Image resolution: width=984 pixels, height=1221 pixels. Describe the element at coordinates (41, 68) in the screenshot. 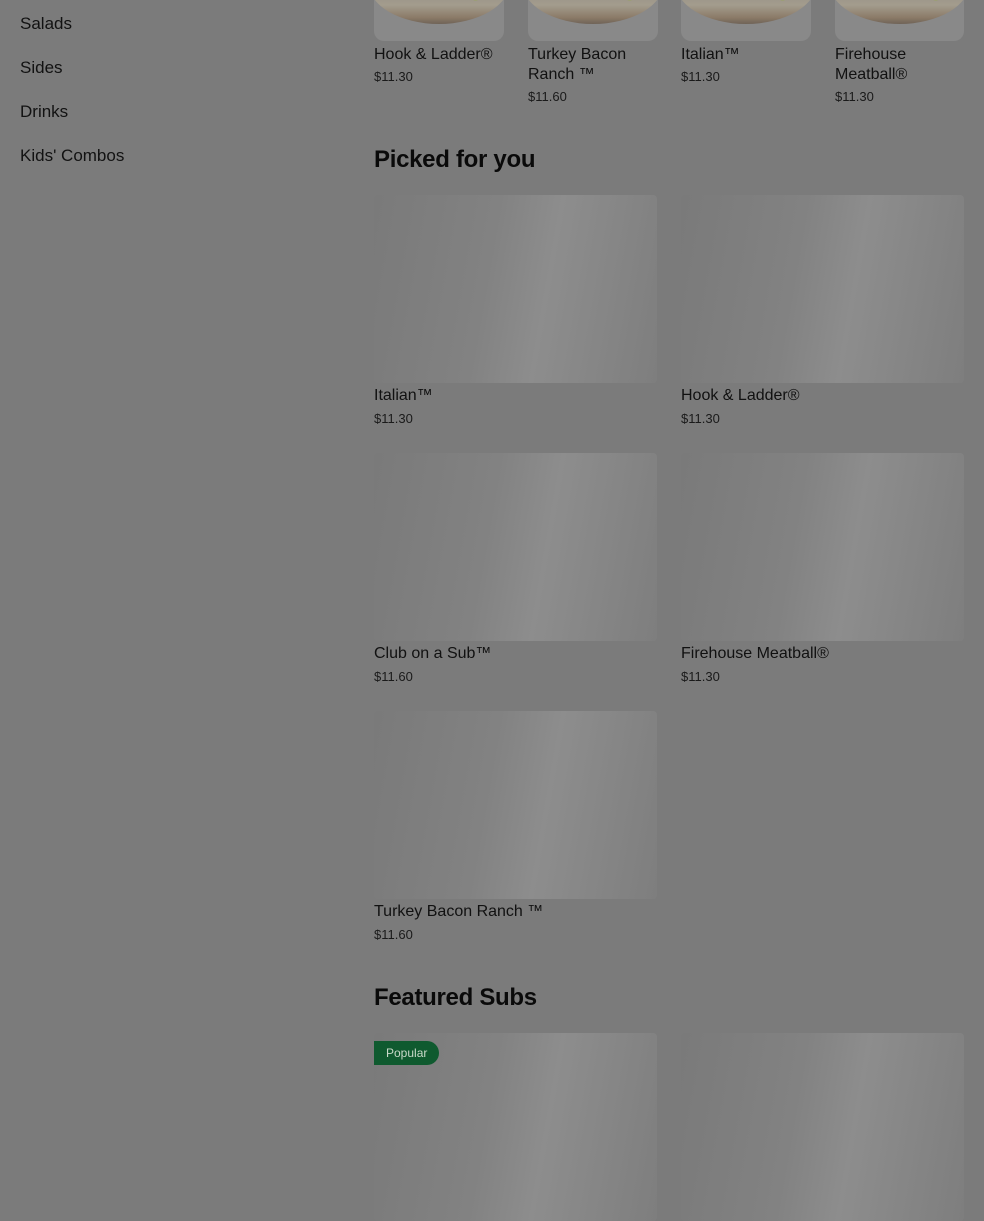

I see `sidebar-item-sides: Sides` at that location.